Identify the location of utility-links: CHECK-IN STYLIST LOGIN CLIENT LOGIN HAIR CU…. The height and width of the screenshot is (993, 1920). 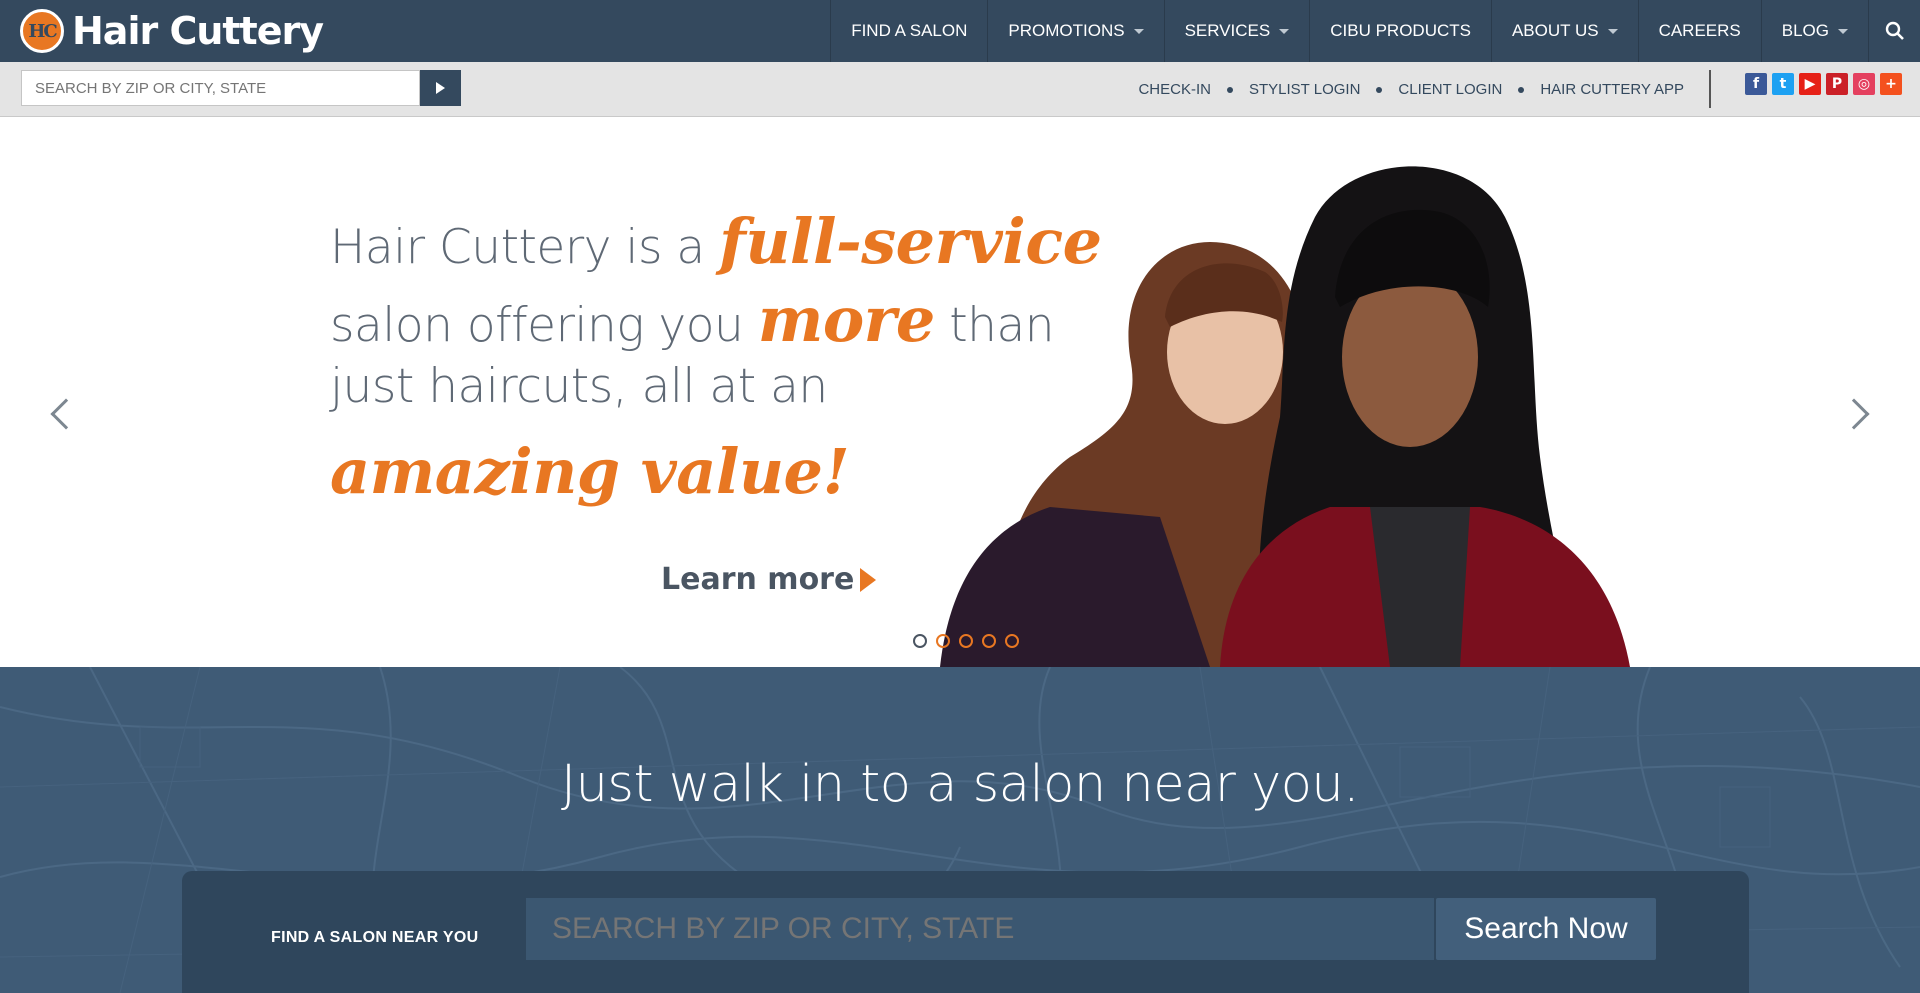
(1411, 89).